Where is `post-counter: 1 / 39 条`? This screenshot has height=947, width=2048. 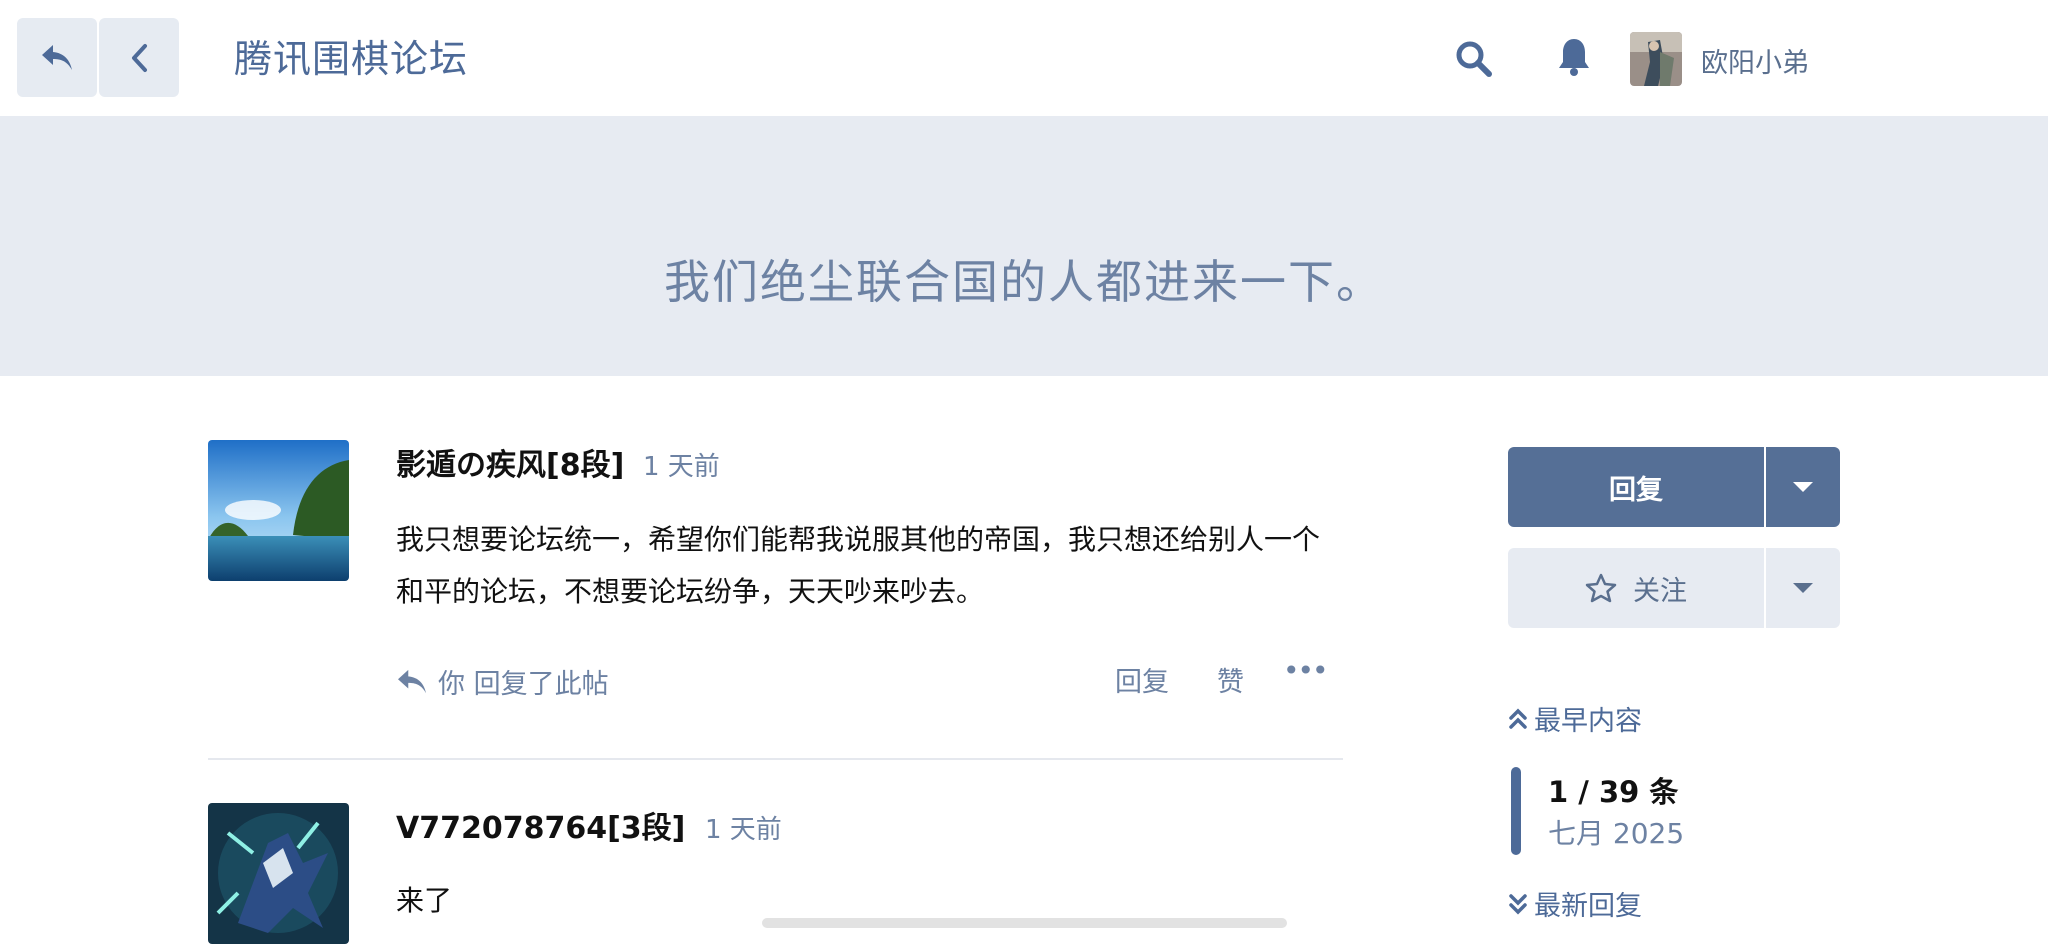
post-counter: 1 / 39 条 is located at coordinates (1613, 792).